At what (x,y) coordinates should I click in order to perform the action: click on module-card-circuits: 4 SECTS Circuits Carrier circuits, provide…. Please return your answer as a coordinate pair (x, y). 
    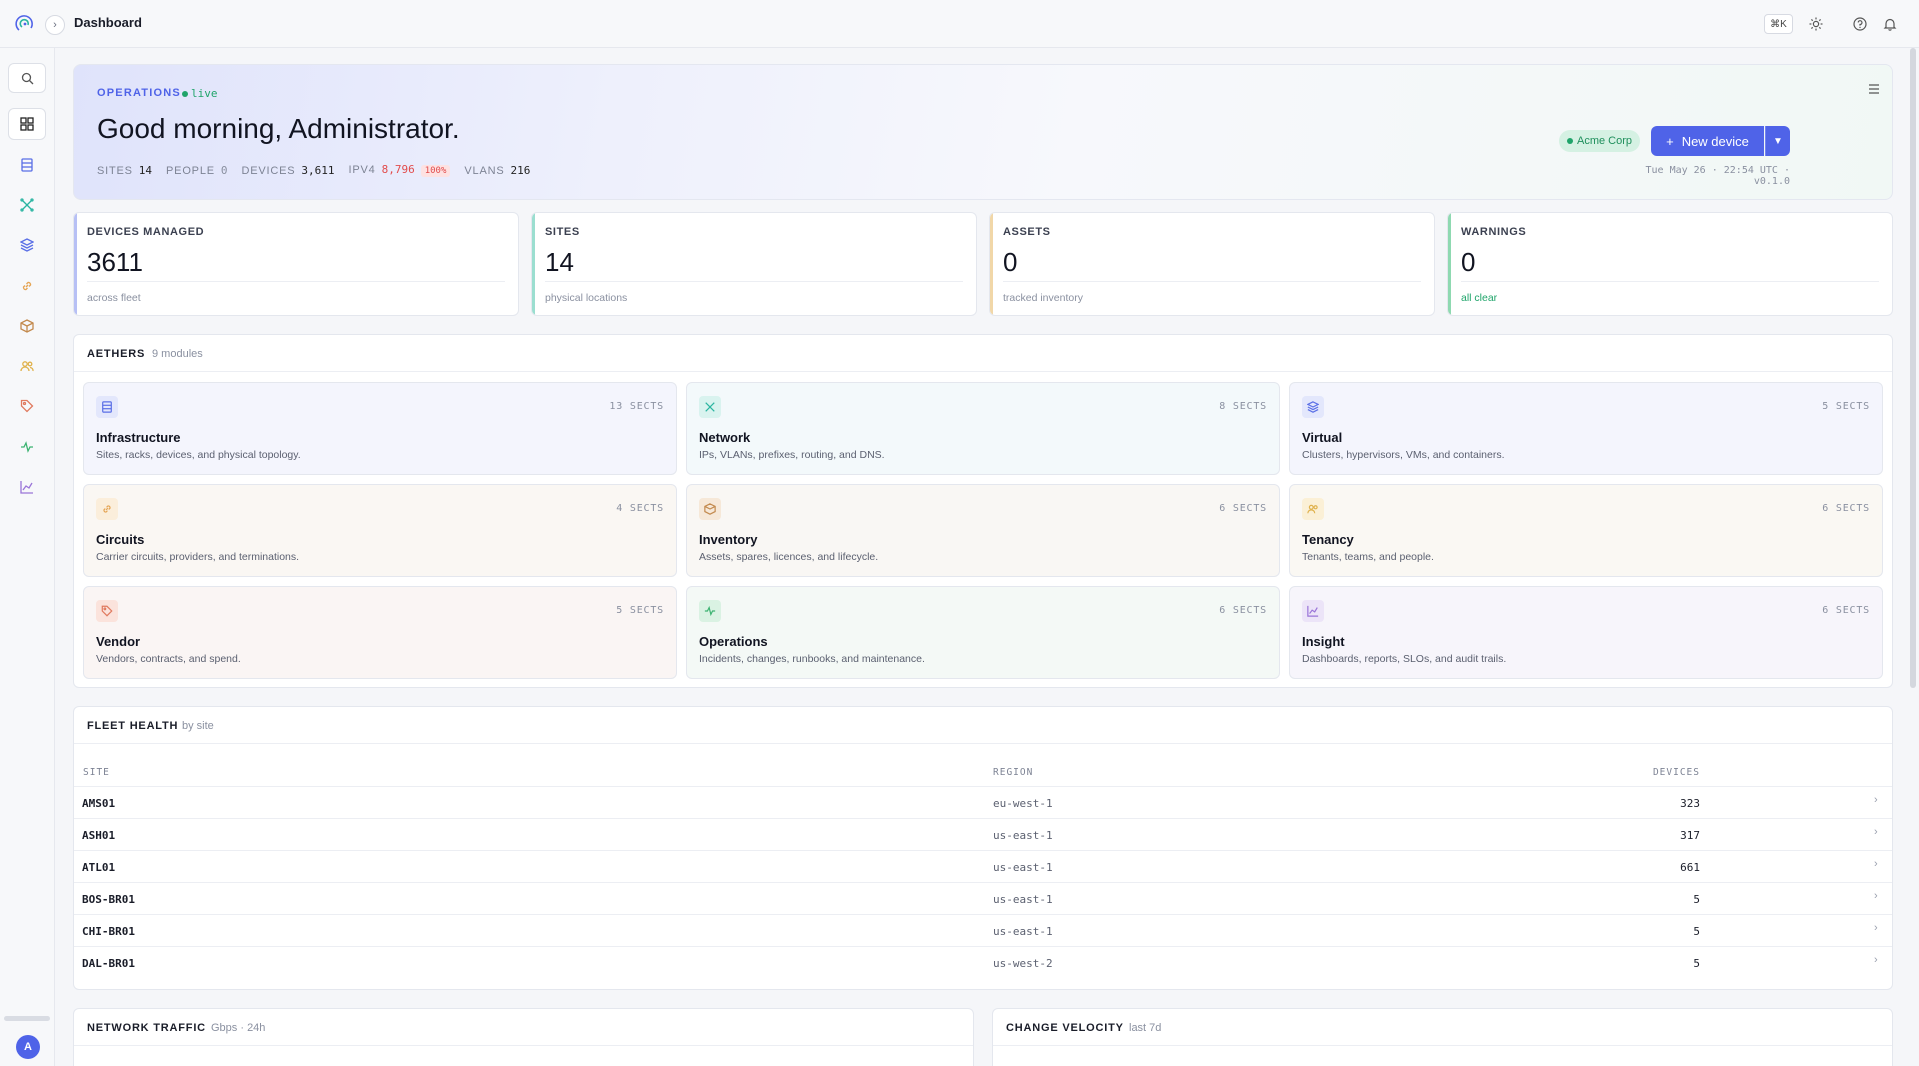
    Looking at the image, I should click on (380, 530).